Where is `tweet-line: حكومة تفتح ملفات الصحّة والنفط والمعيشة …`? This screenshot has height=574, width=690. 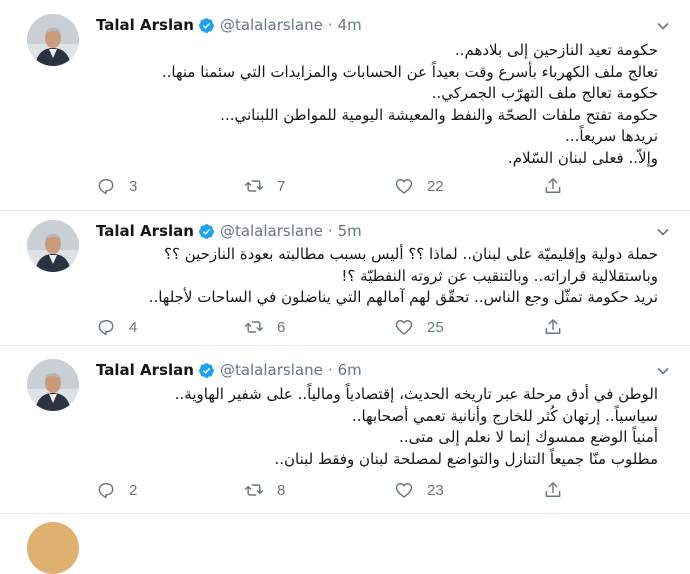
tweet-line: حكومة تفتح ملفات الصحّة والنفط والمعيشة … is located at coordinates (439, 114).